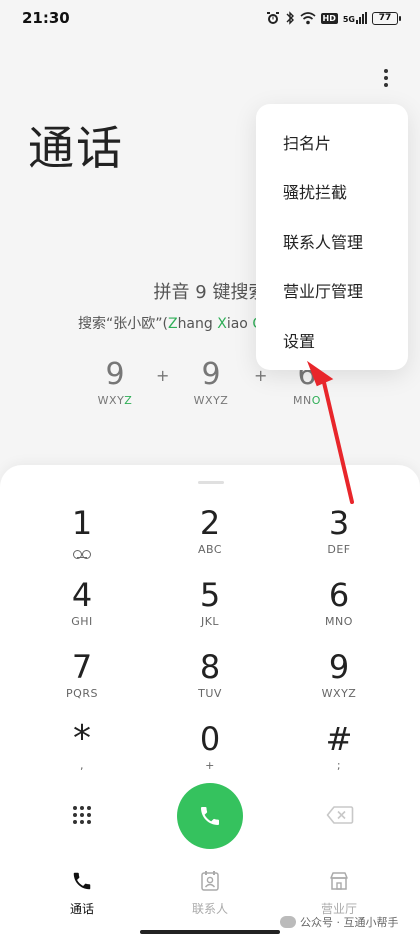 This screenshot has width=420, height=941. Describe the element at coordinates (82, 595) in the screenshot. I see `key-digit: 4` at that location.